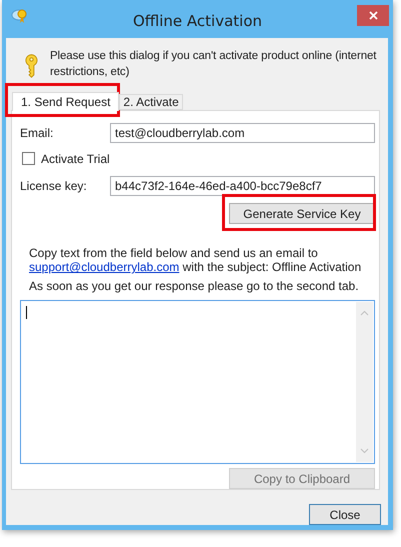 The height and width of the screenshot is (547, 401). What do you see at coordinates (345, 514) in the screenshot?
I see `close-button: Close` at bounding box center [345, 514].